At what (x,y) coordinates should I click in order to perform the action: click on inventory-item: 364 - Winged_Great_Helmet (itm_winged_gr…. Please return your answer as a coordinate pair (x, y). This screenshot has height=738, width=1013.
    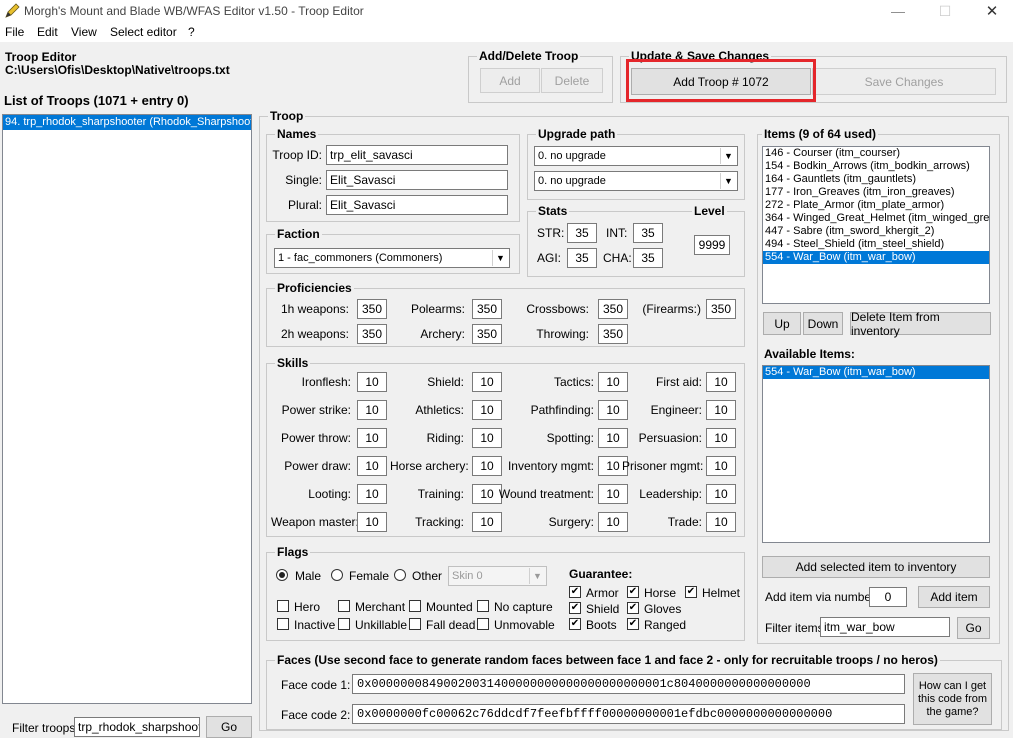
    Looking at the image, I should click on (876, 218).